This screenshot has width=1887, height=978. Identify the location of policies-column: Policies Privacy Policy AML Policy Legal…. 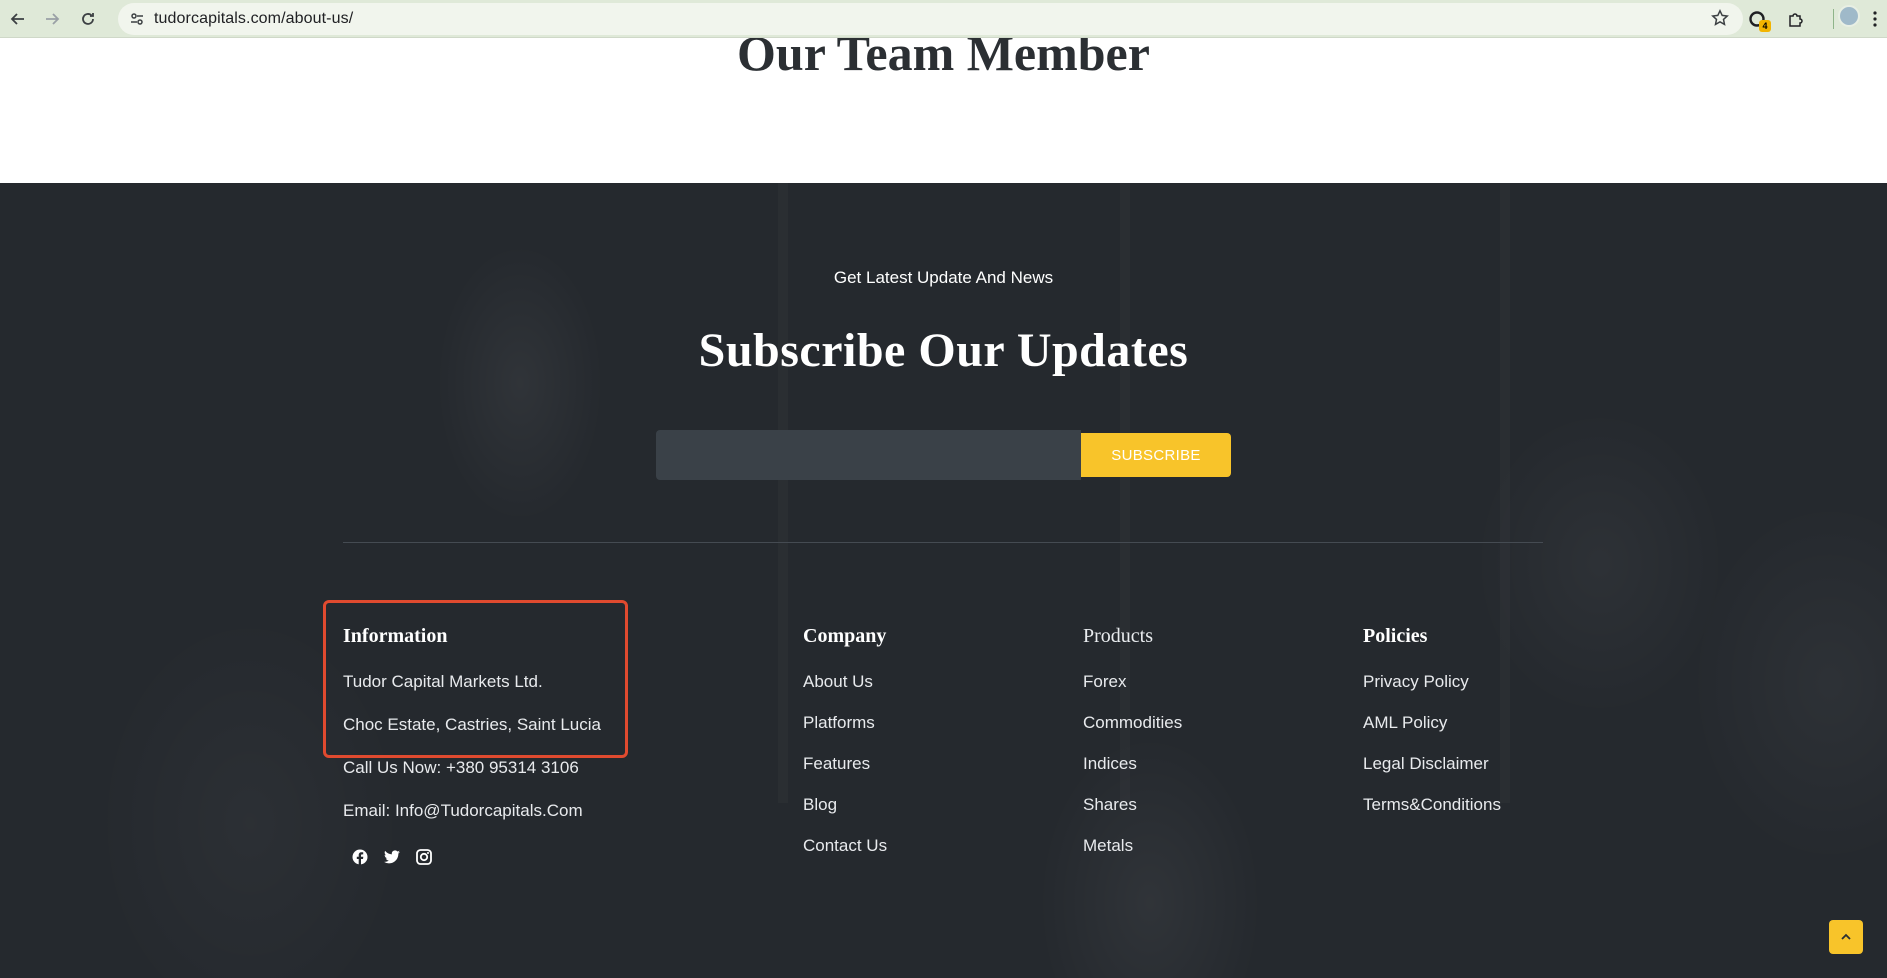
(1432, 729).